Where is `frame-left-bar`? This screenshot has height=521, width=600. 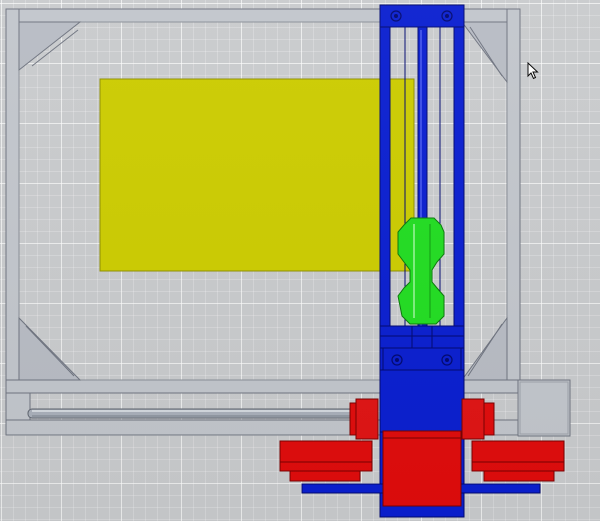
frame-left-bar is located at coordinates (12, 201).